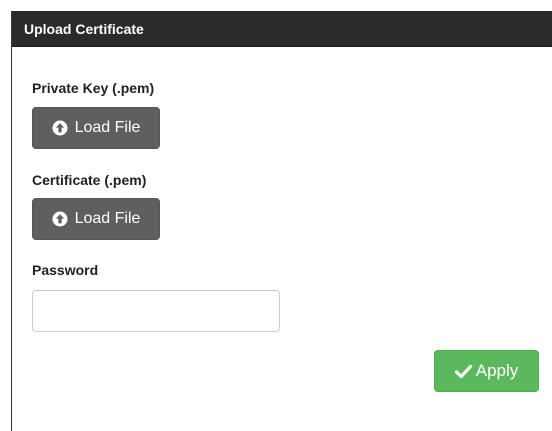  What do you see at coordinates (89, 180) in the screenshot?
I see `certificate-label: Certificate (.pem)` at bounding box center [89, 180].